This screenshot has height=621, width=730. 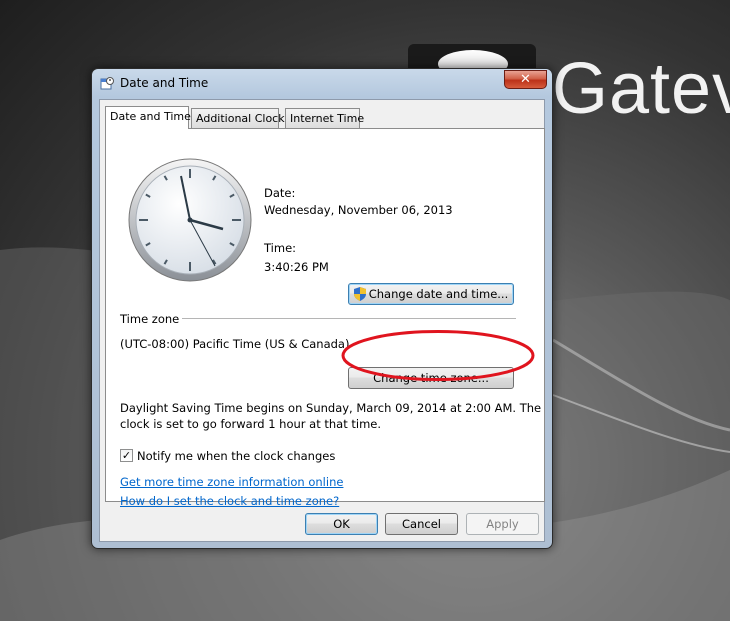 I want to click on close-button: ✕, so click(x=525, y=79).